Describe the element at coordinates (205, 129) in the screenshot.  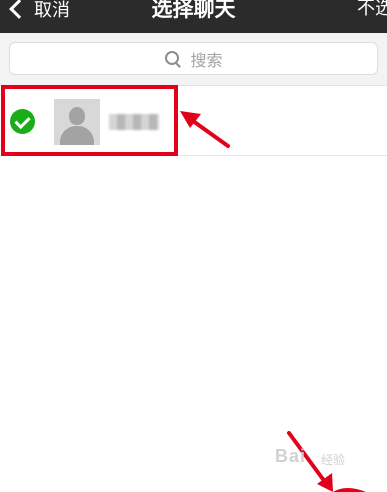
I see `annotation-arrow-icon` at that location.